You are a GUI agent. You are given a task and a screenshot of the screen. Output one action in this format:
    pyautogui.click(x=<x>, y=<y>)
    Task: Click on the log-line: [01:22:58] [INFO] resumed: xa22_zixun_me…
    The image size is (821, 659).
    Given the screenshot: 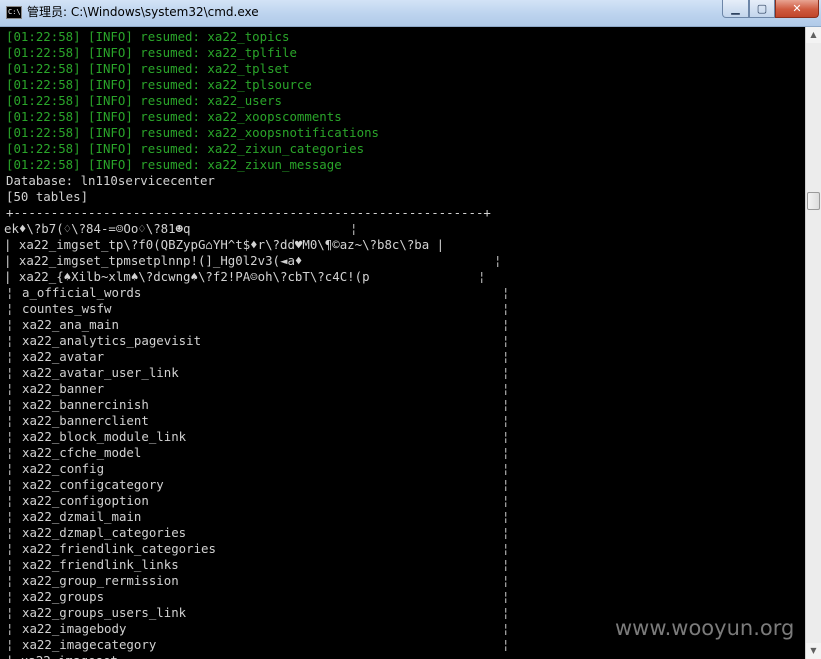 What is the action you would take?
    pyautogui.click(x=174, y=164)
    